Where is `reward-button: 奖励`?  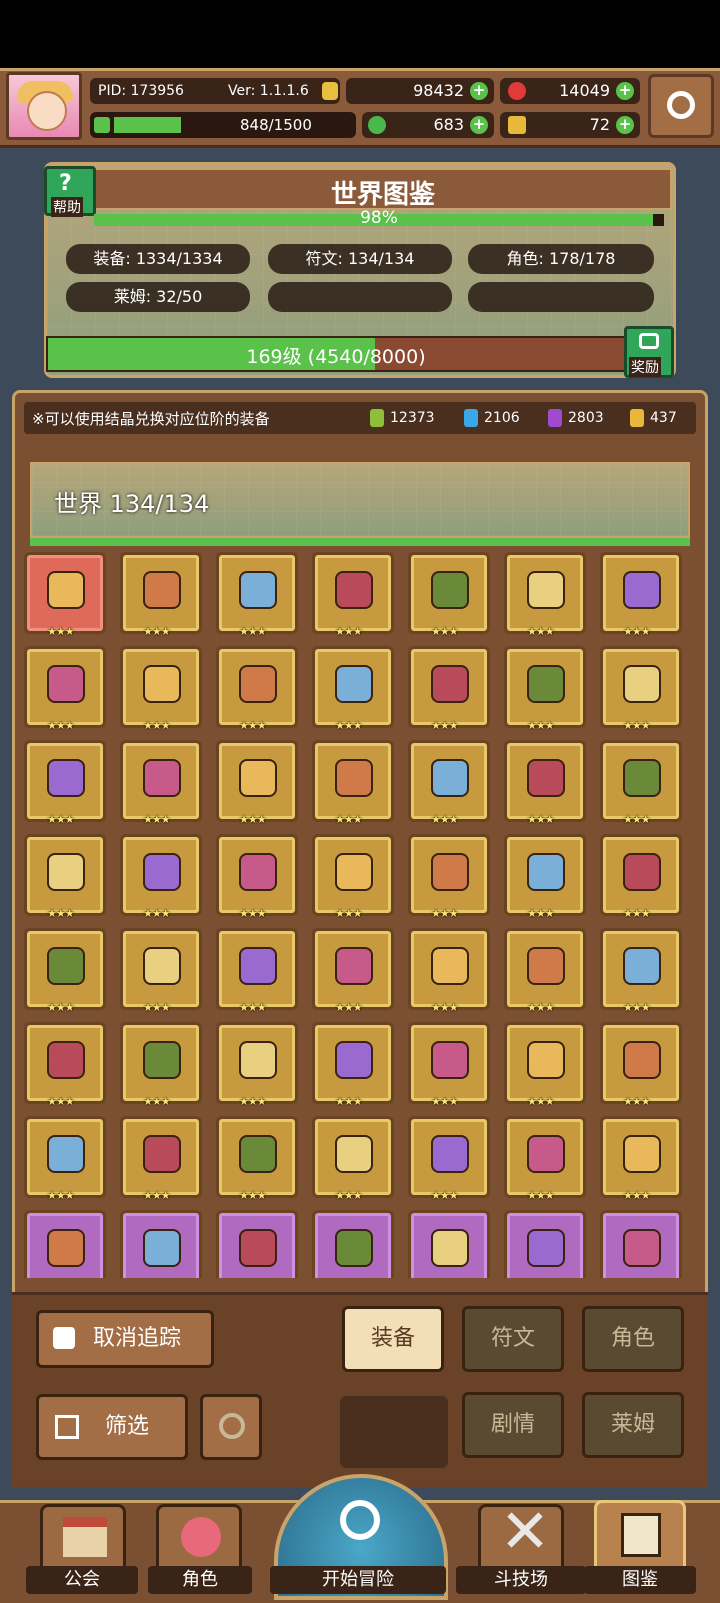
reward-button: 奖励 is located at coordinates (649, 352).